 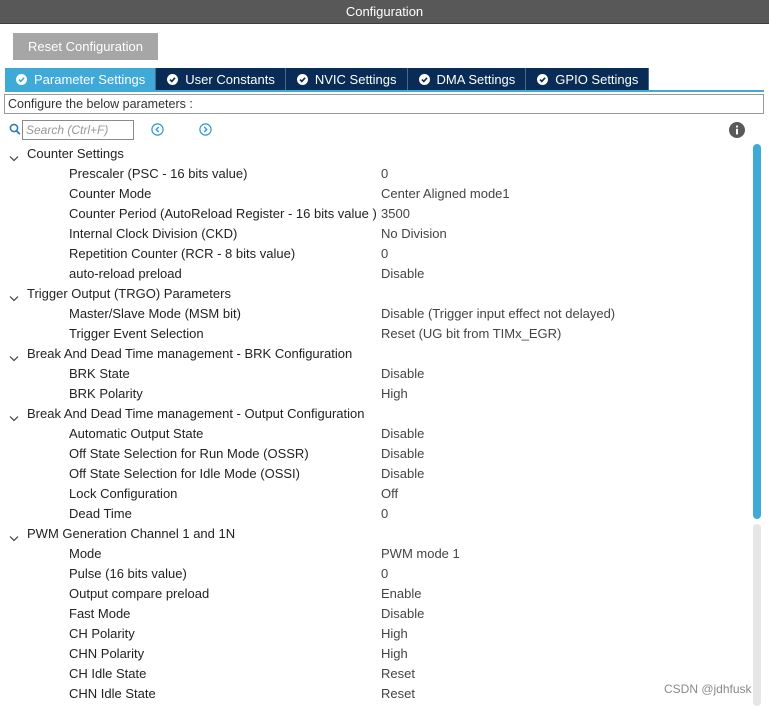 I want to click on search-input, so click(x=78, y=130).